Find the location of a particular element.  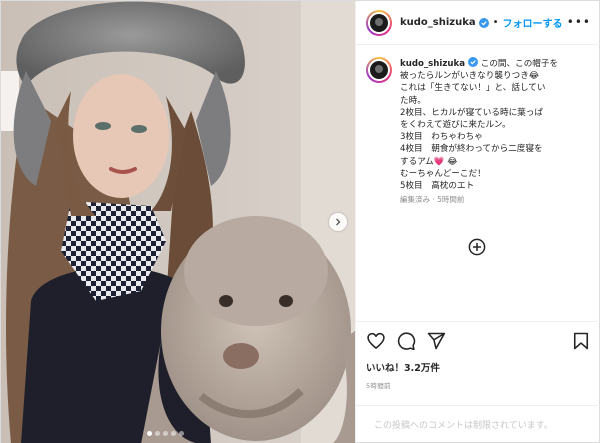

caption-line: 4枚目 朝食が終わってから二度寝を is located at coordinates (471, 149).